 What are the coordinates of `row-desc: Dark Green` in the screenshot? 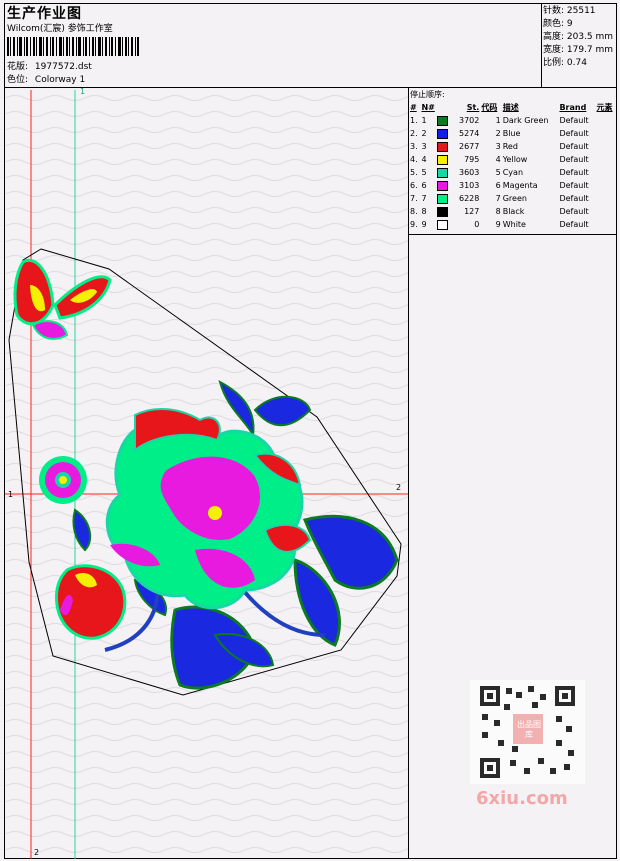 It's located at (525, 120).